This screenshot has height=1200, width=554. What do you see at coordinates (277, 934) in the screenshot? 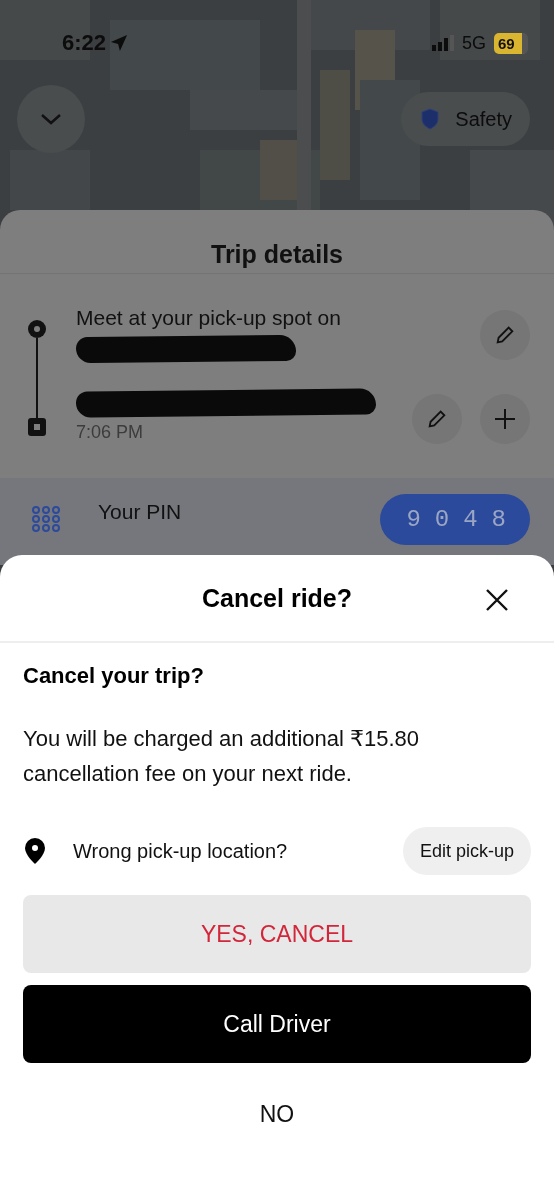
I see `confirm-cancel-button: YES, CANCEL` at bounding box center [277, 934].